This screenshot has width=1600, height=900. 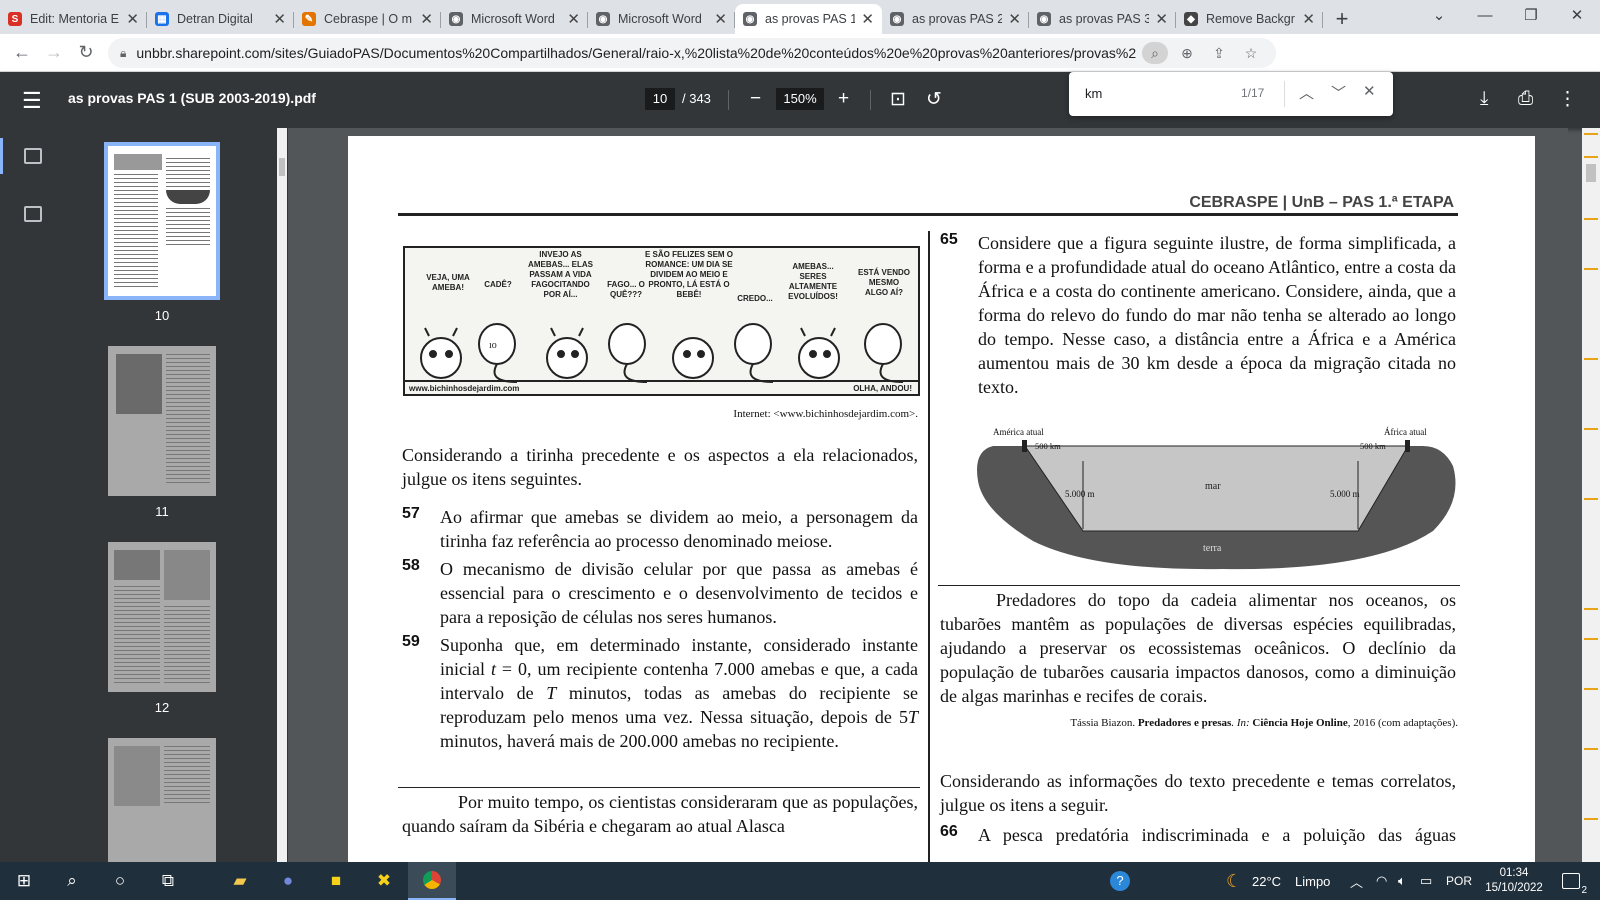 What do you see at coordinates (336, 881) in the screenshot?
I see `sticky-notes-icon: ■` at bounding box center [336, 881].